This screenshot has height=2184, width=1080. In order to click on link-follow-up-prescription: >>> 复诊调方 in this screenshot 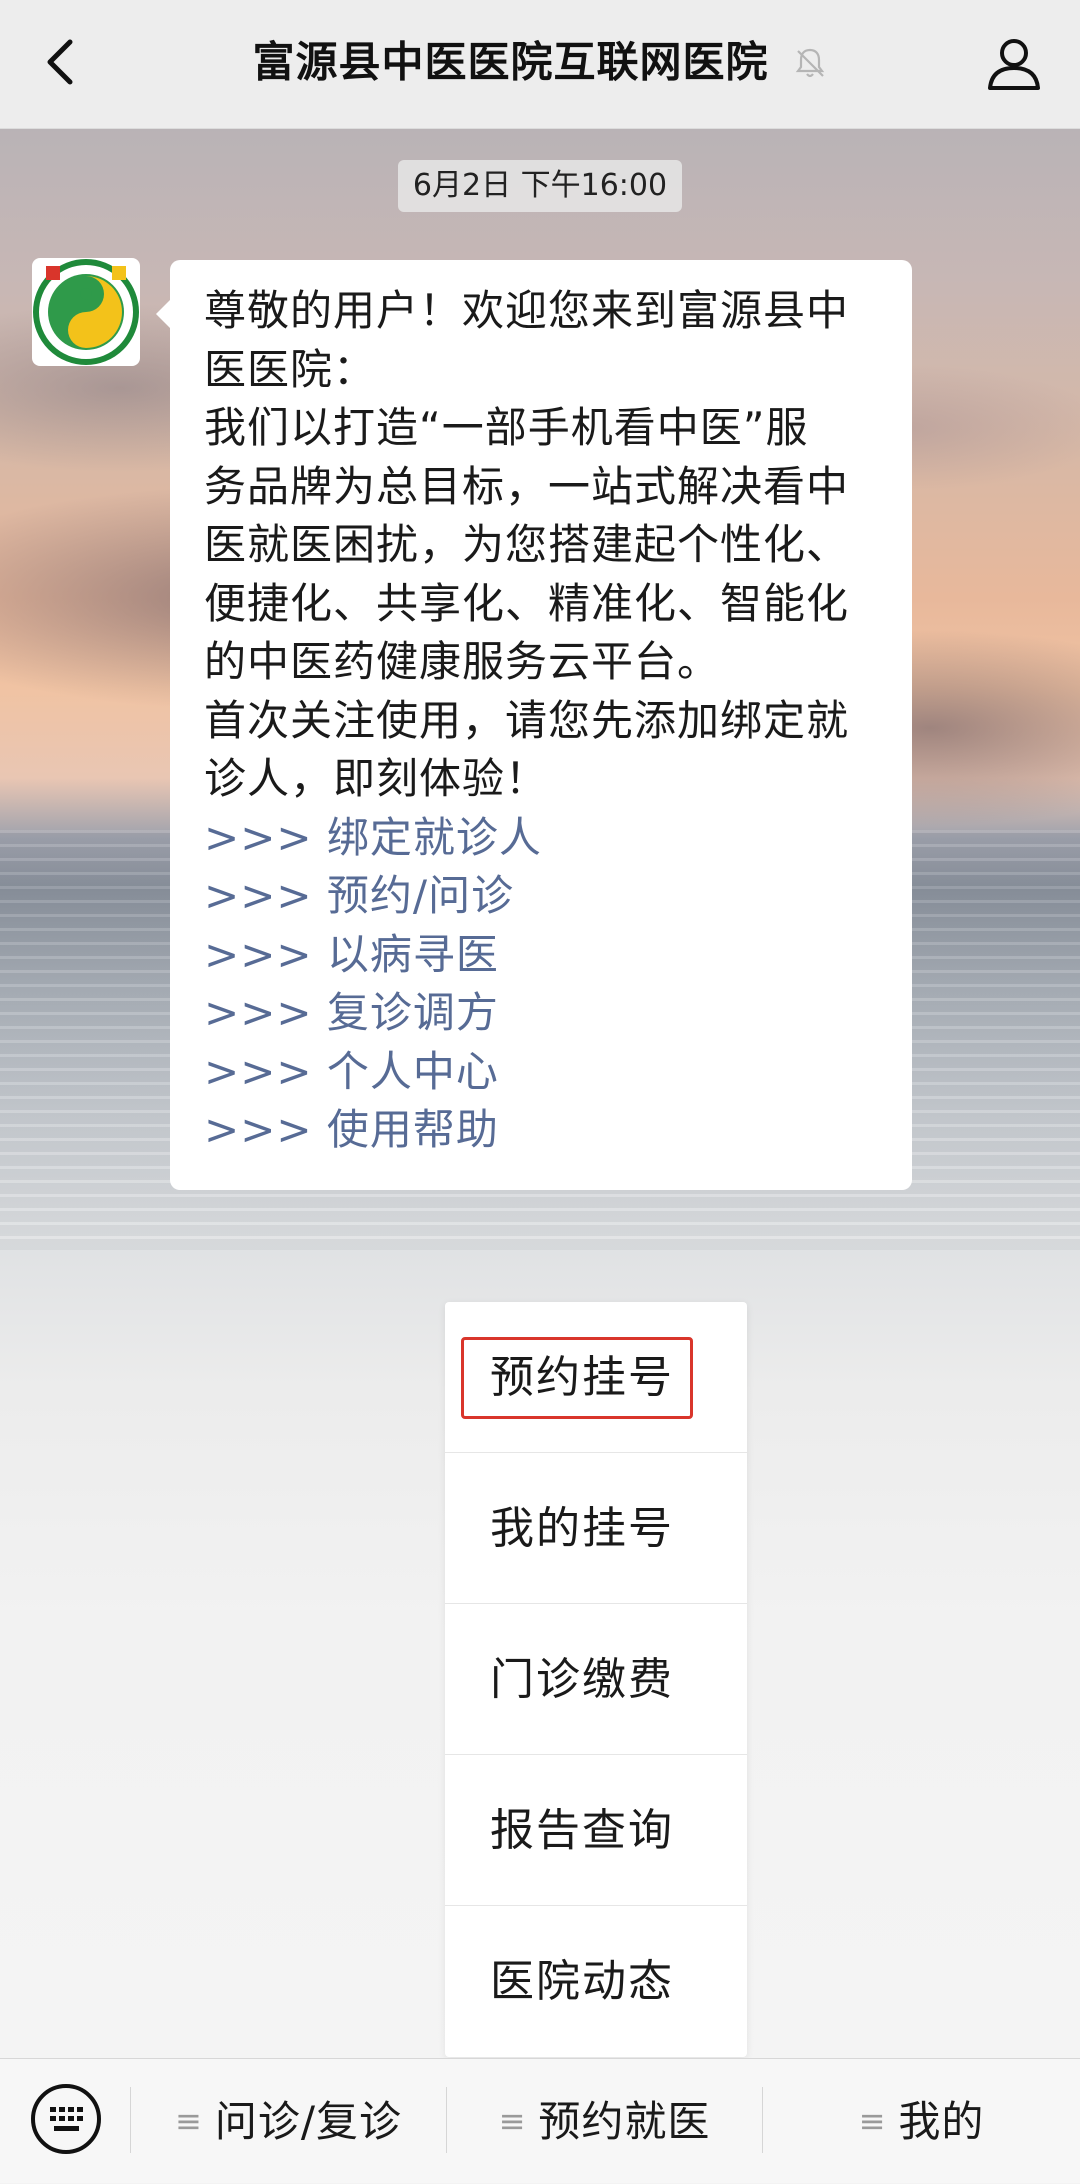, I will do `click(545, 1013)`.